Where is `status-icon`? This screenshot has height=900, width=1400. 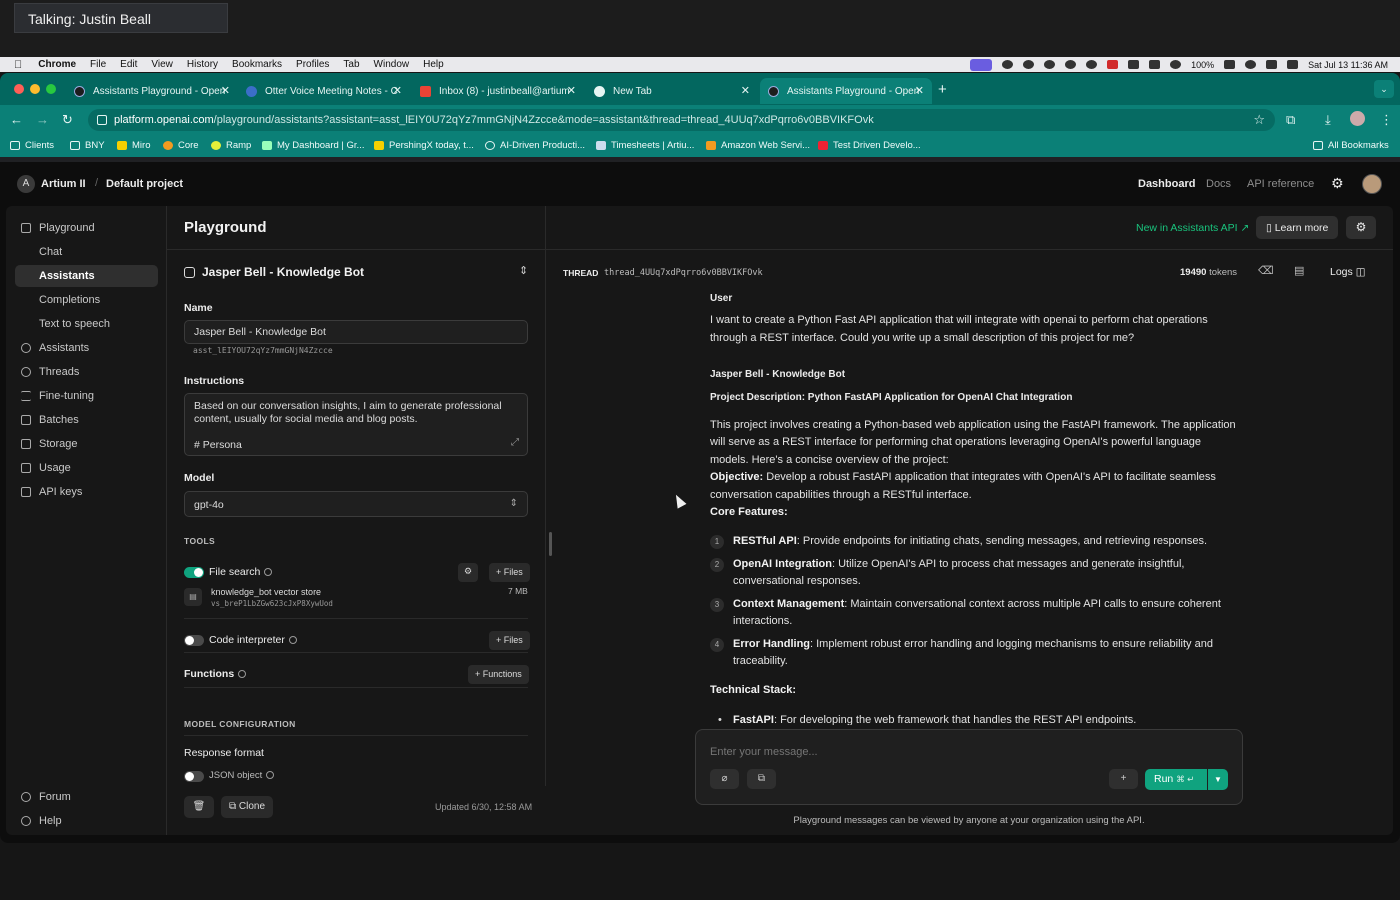
status-icon is located at coordinates (1008, 64).